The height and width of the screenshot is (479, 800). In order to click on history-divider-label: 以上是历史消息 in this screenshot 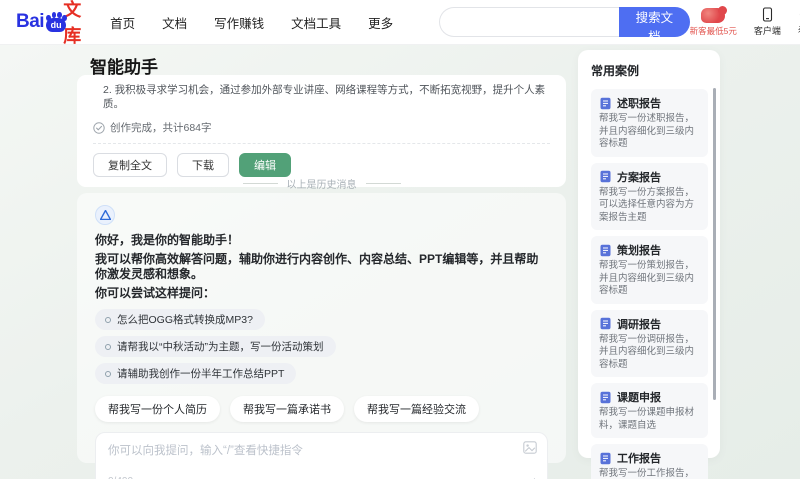, I will do `click(321, 185)`.